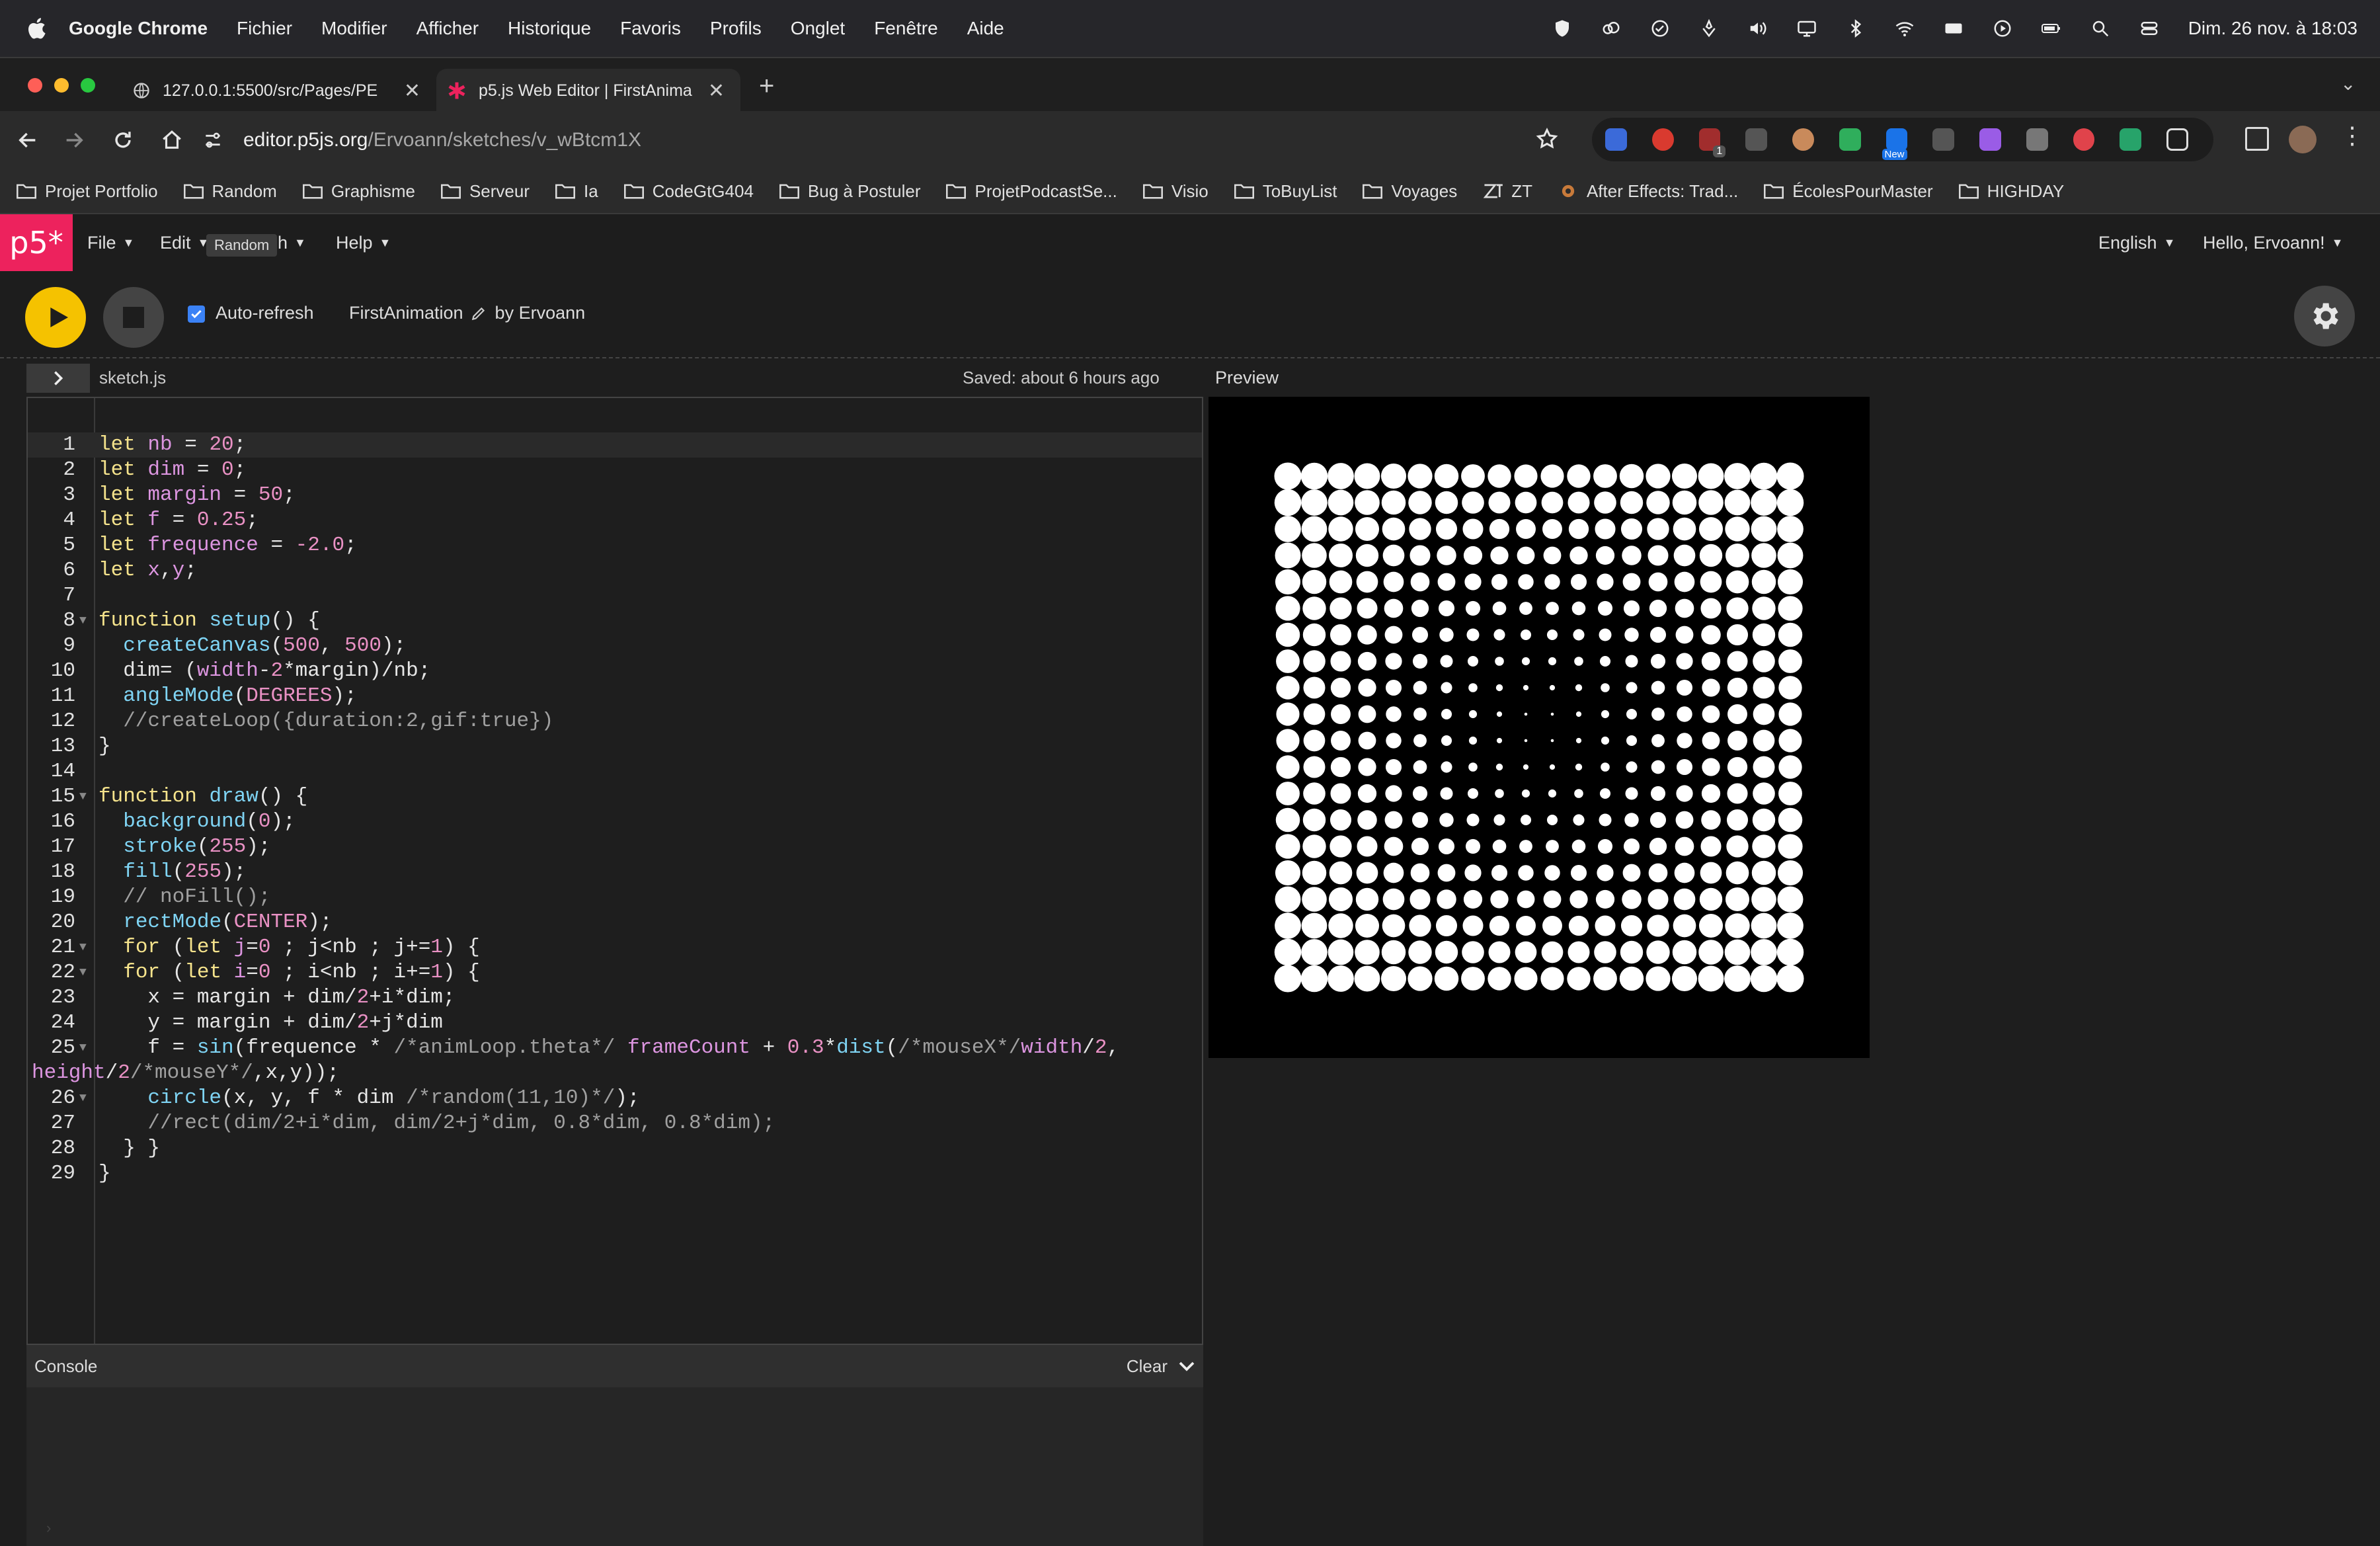 The height and width of the screenshot is (1546, 2380). Describe the element at coordinates (48, 1528) in the screenshot. I see `console-prompt-icon: ›` at that location.